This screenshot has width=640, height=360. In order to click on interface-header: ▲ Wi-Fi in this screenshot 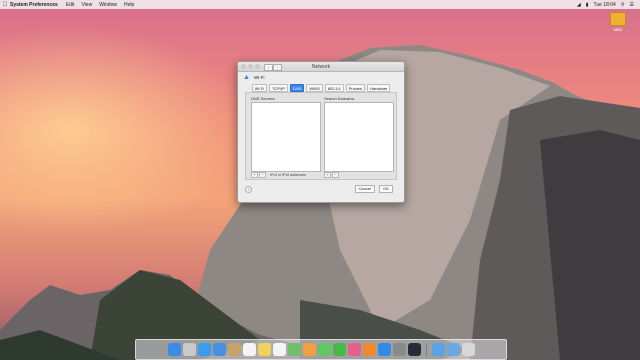, I will do `click(254, 77)`.